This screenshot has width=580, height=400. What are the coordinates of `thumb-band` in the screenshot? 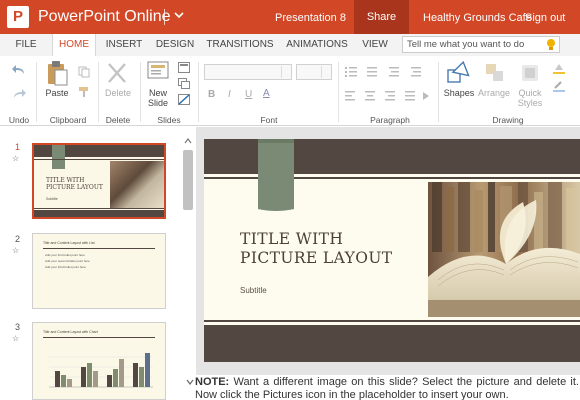 It's located at (99, 213).